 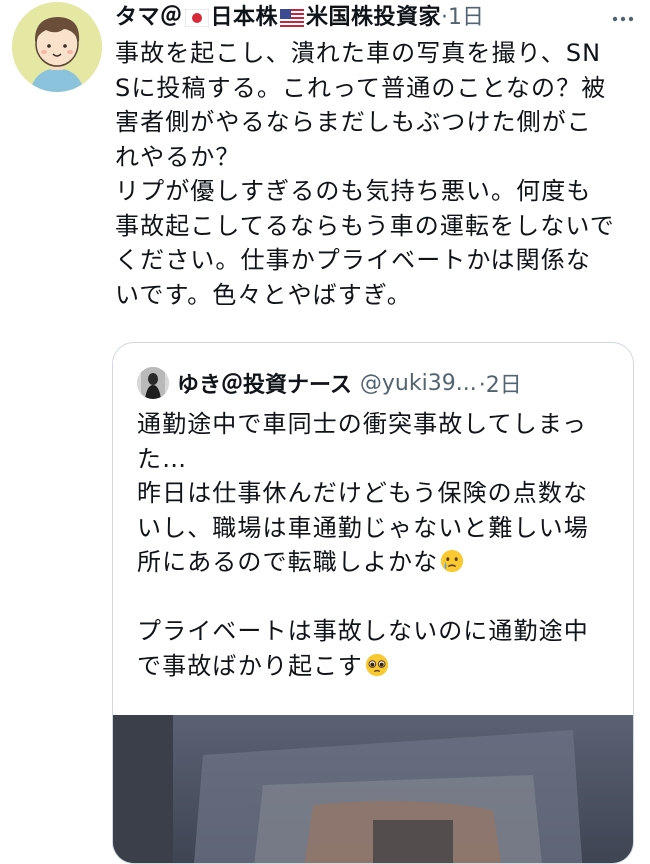 I want to click on author-display-name: タマ＠ 日本株 米国株投資家, so click(x=278, y=18).